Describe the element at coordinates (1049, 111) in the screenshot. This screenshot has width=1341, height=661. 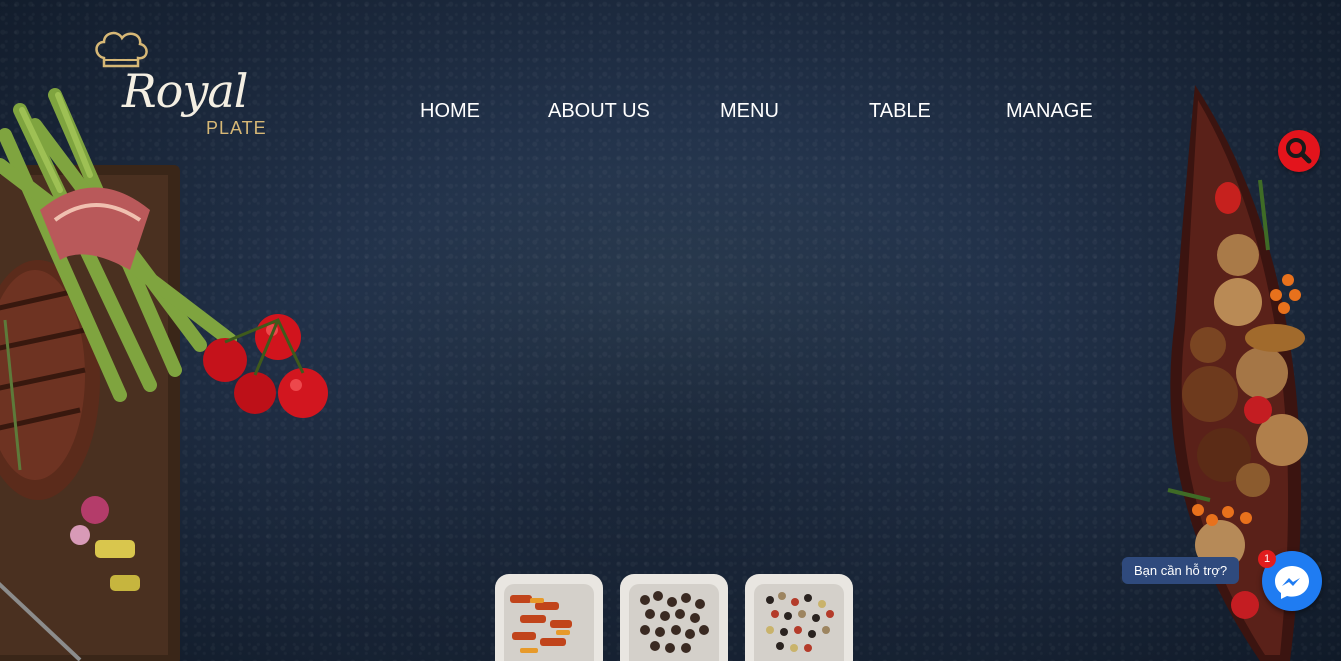
I see `nav-item-manage: MANAGE` at that location.